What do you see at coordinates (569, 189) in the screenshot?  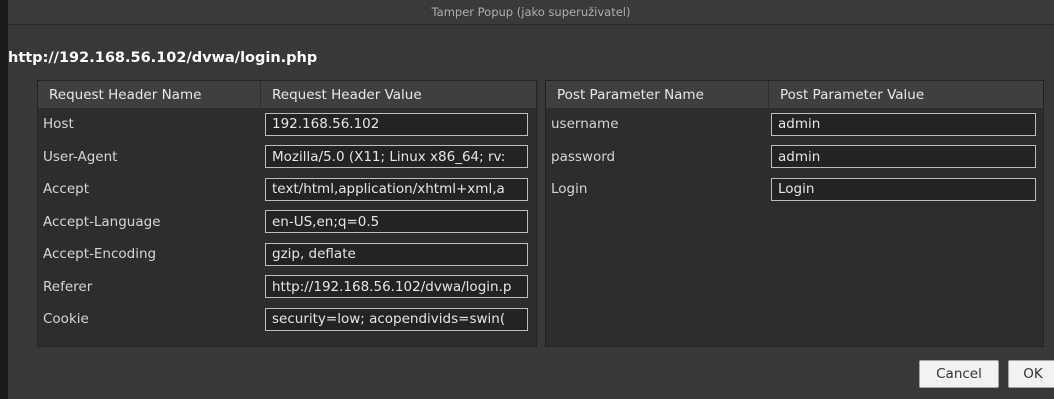 I see `param-name-login: Login` at bounding box center [569, 189].